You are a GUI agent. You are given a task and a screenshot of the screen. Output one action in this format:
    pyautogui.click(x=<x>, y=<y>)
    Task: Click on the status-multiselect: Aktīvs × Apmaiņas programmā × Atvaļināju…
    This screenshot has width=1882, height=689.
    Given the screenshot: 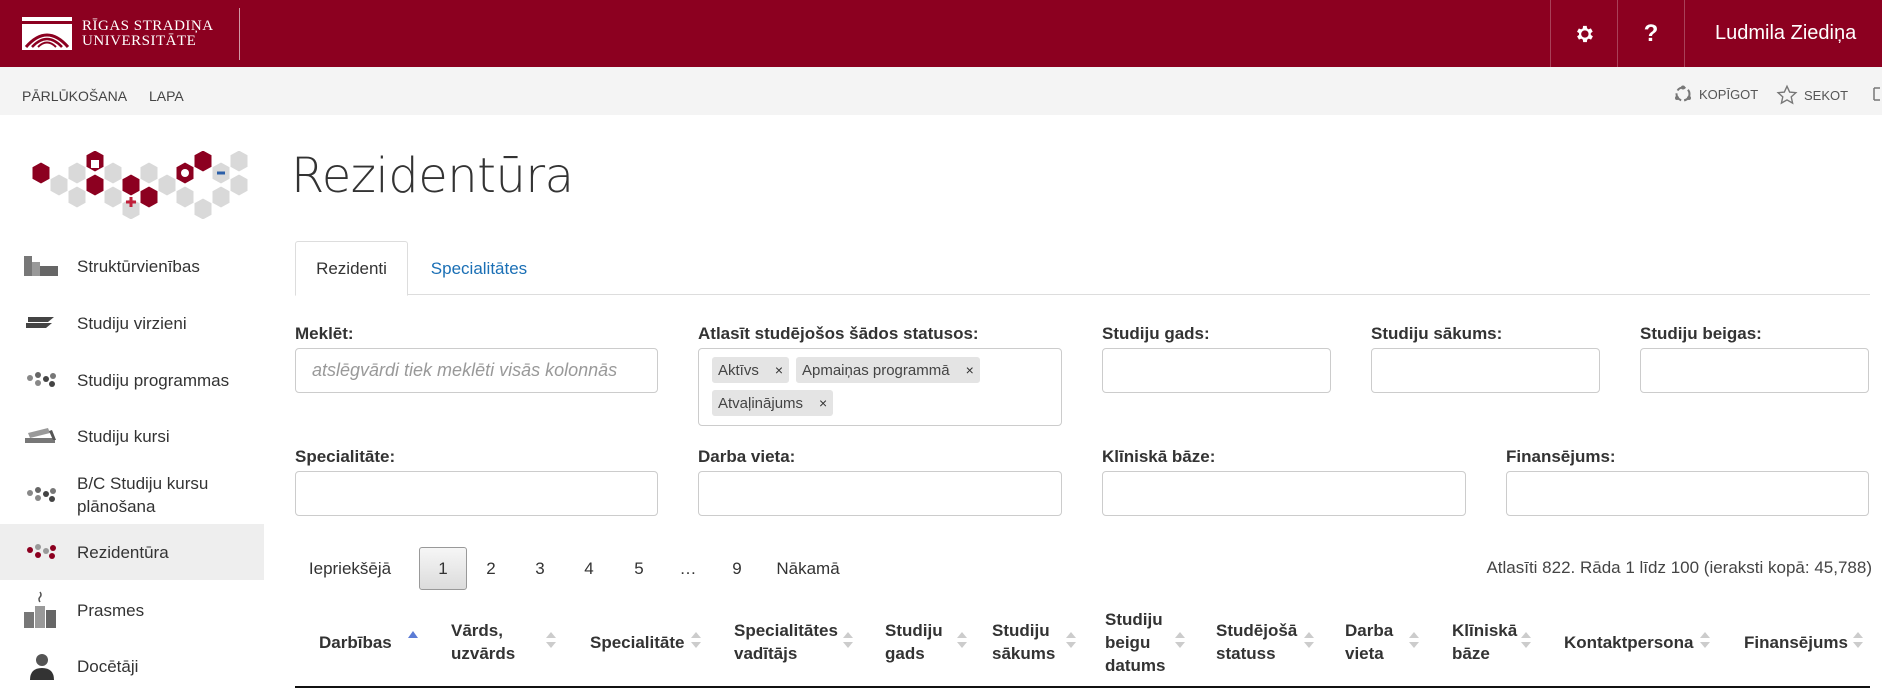 What is the action you would take?
    pyautogui.click(x=880, y=387)
    